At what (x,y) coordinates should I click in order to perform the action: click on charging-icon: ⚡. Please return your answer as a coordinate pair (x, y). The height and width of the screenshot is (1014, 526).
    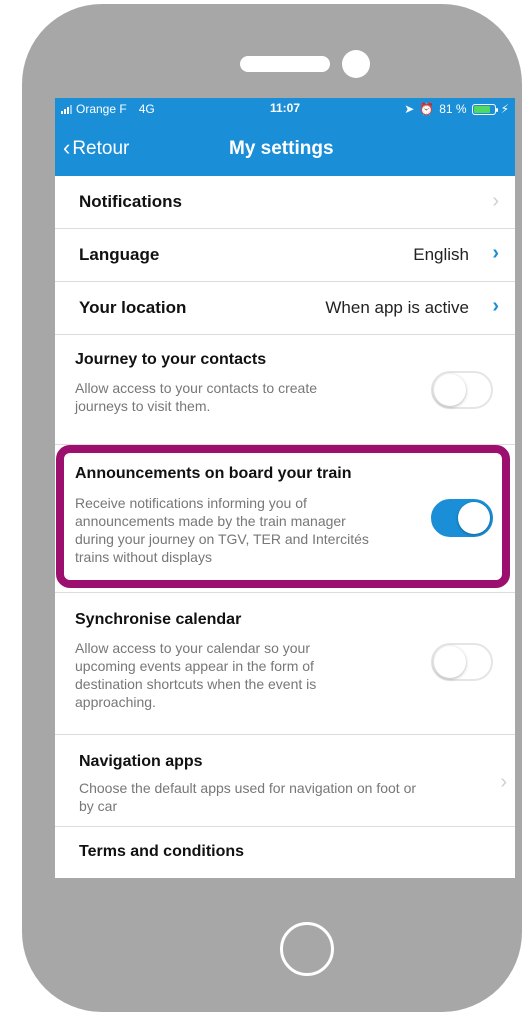
    Looking at the image, I should click on (504, 109).